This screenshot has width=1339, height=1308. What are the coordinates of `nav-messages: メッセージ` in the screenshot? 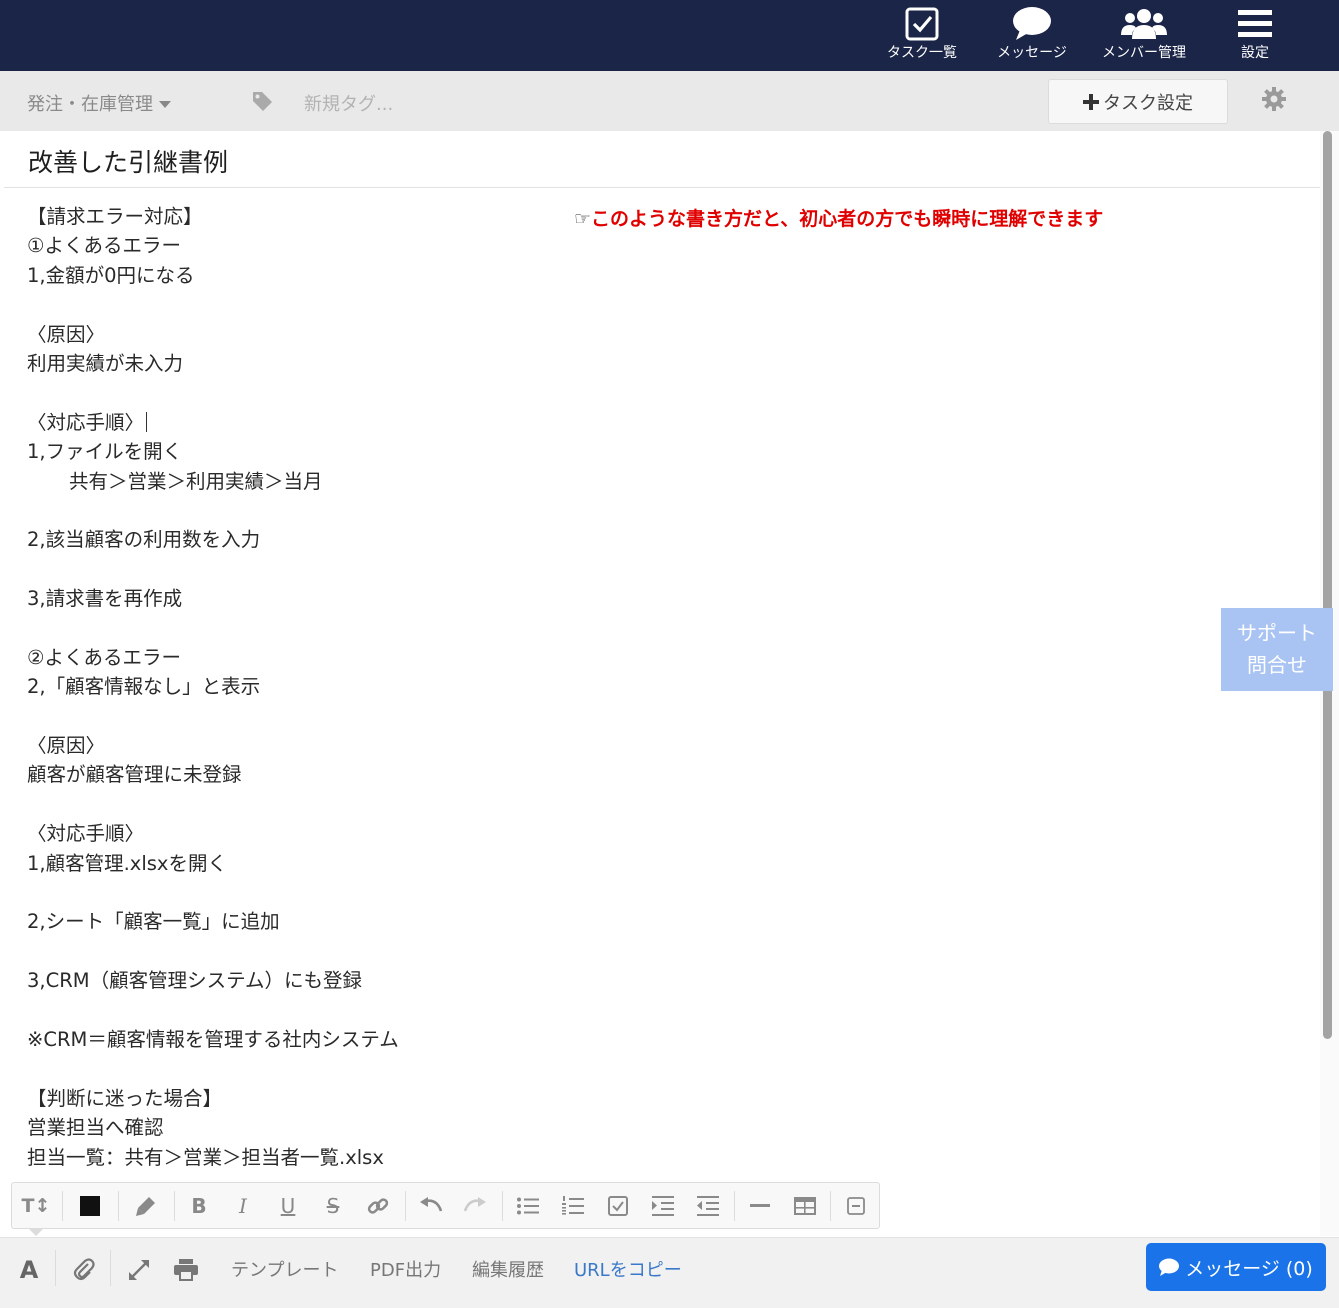 It's located at (1032, 35).